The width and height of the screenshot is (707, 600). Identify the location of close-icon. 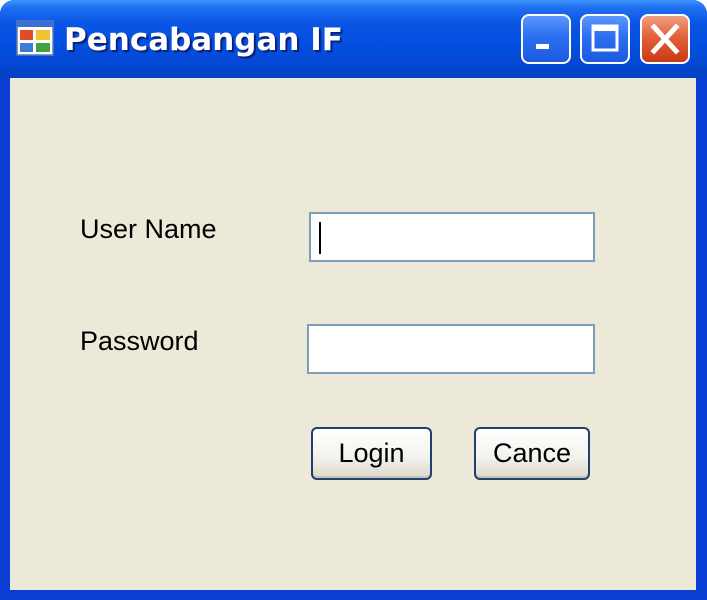
(665, 39).